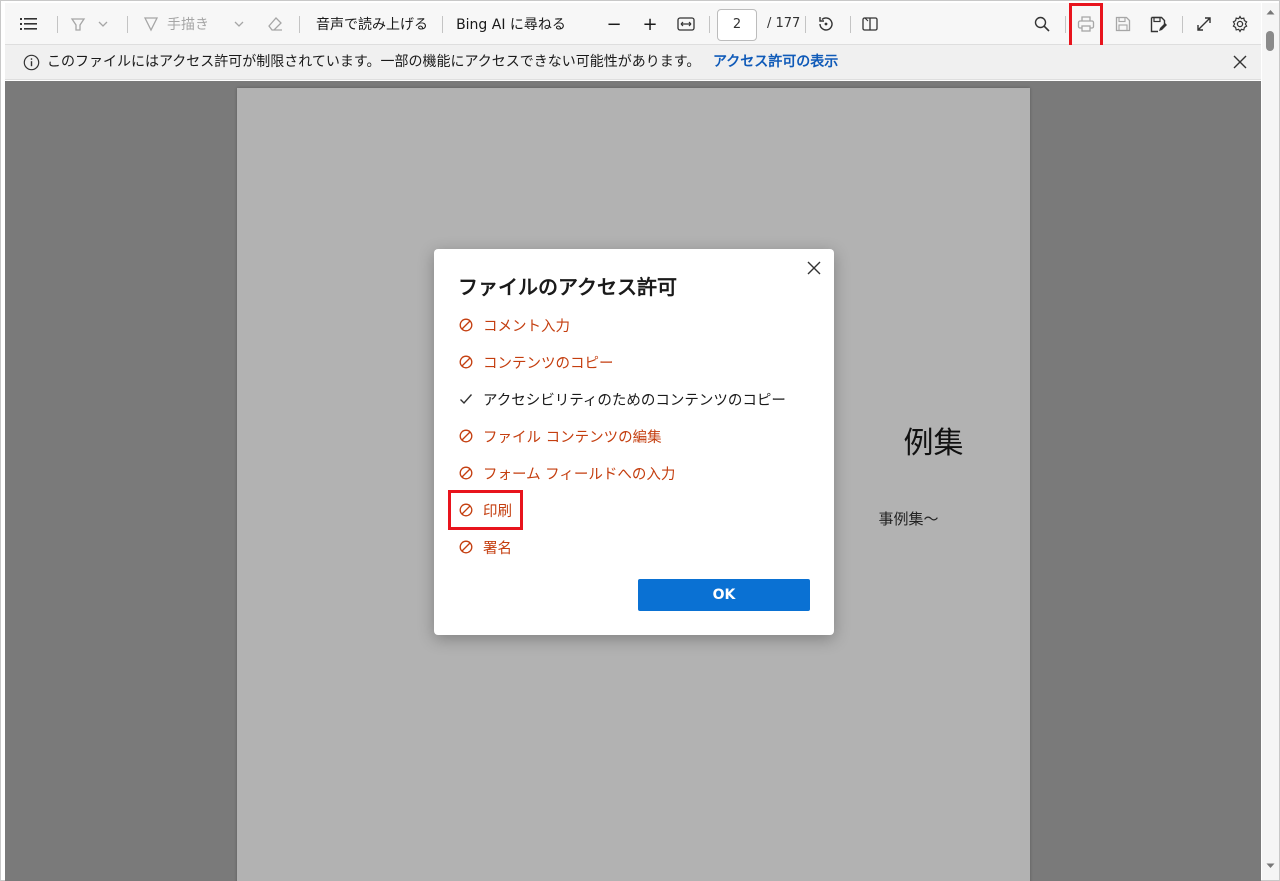  I want to click on search-icon, so click(1042, 24).